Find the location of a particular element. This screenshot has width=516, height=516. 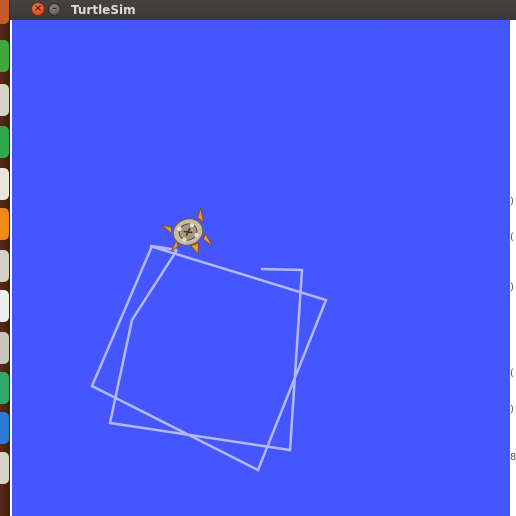

close-button: × is located at coordinates (38, 9).